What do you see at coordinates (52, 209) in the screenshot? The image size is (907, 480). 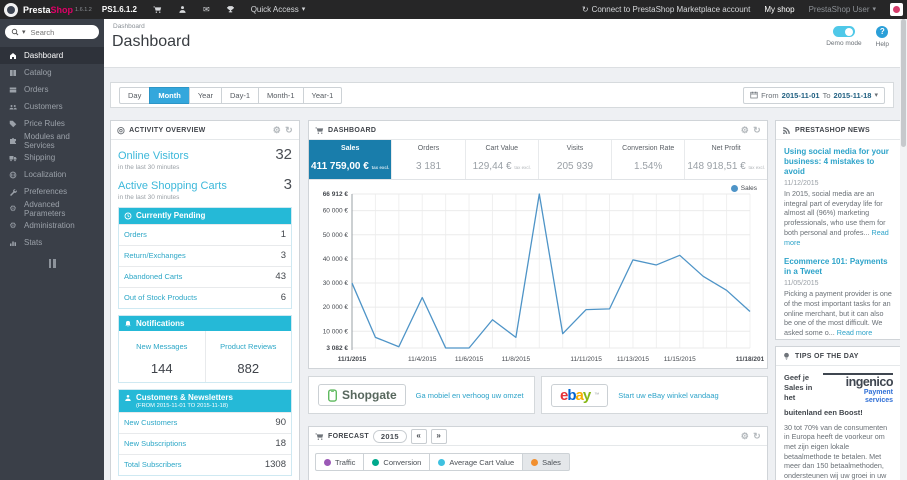 I see `sidebar-item-advanced-parameters: ⚙ Advanced Parameters` at bounding box center [52, 209].